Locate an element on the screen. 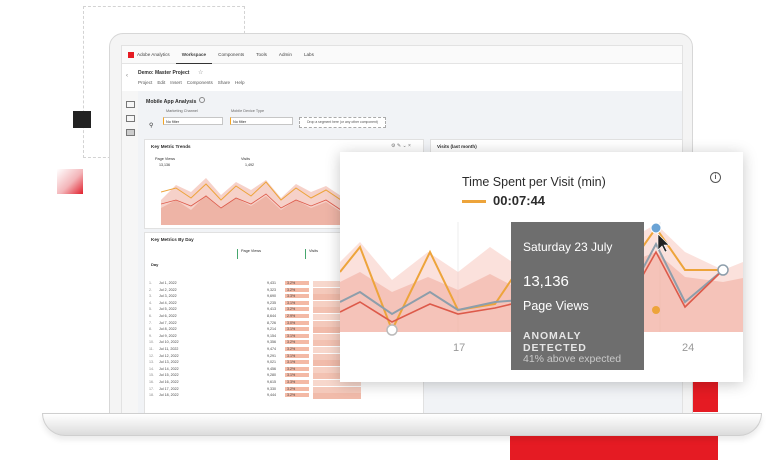  row-page-views: 9,474 is located at coordinates (271, 349).